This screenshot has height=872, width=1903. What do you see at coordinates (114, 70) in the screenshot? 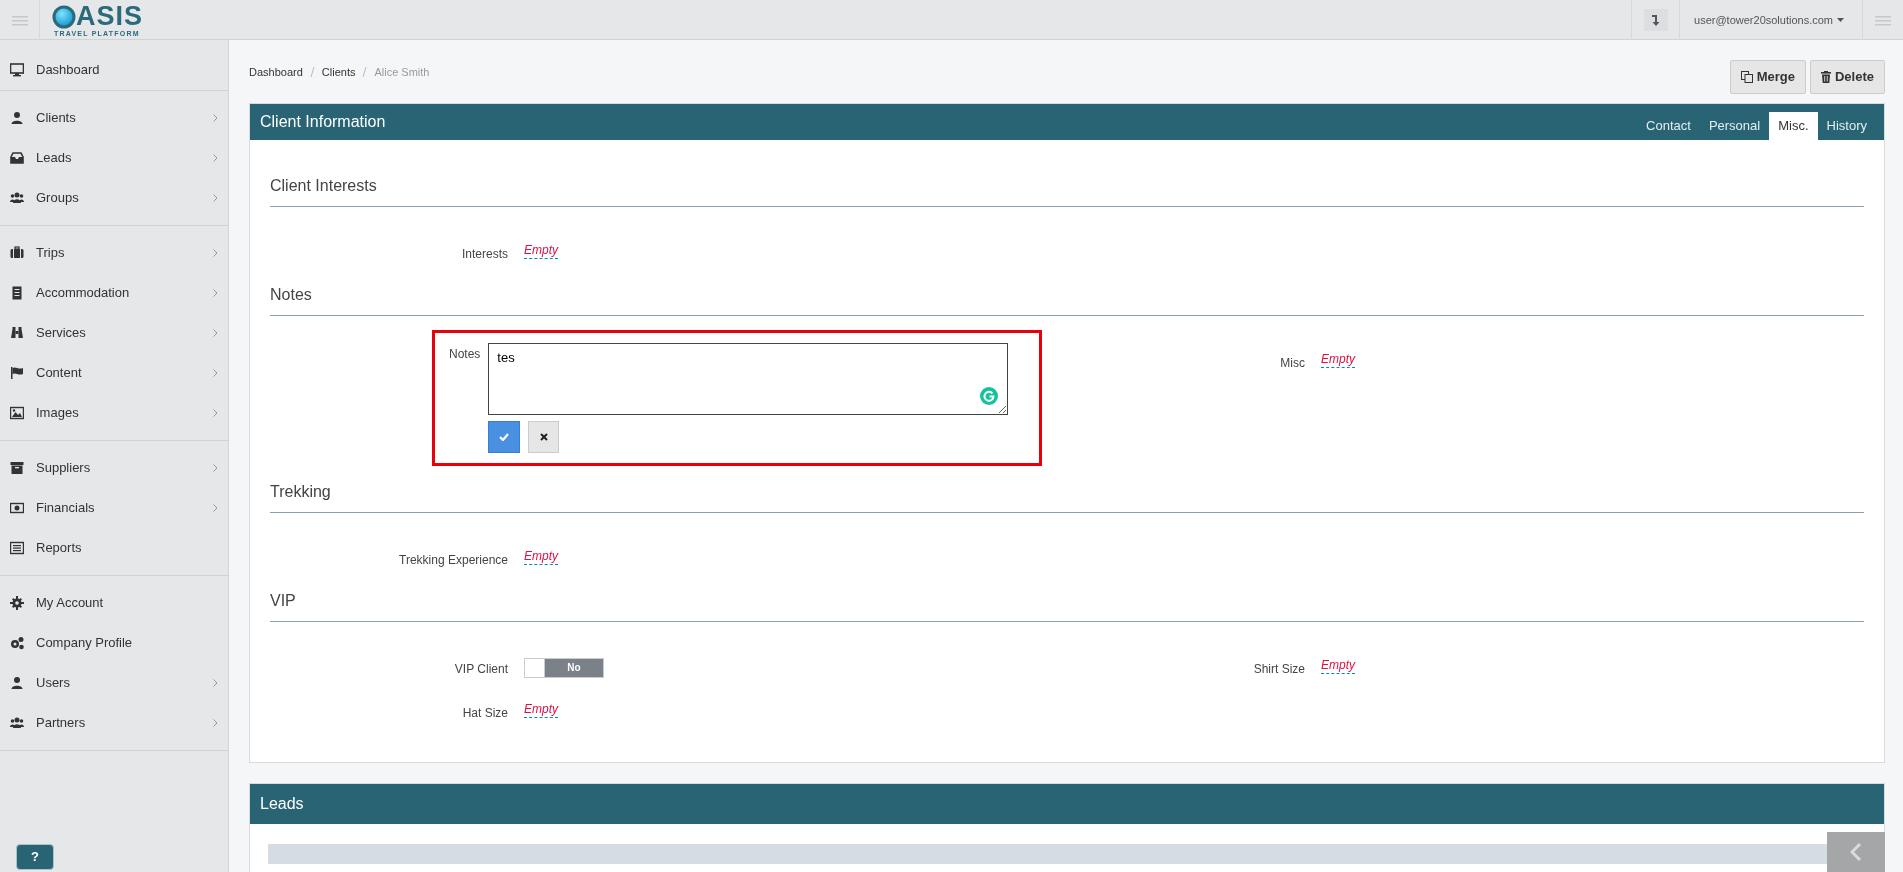
I see `sidebar-item: Dashboard` at bounding box center [114, 70].